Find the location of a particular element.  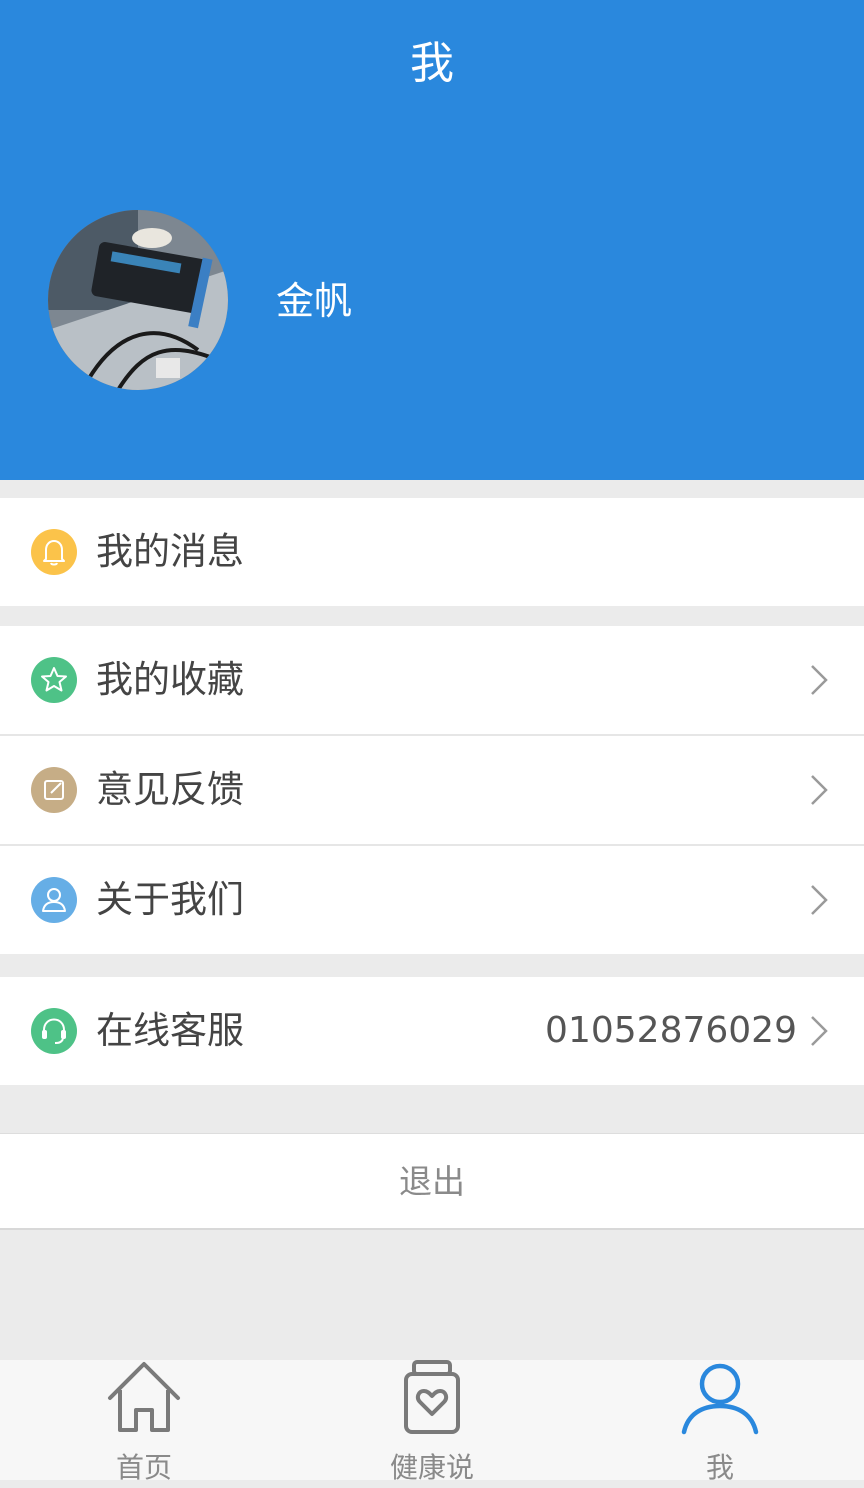

username: 金帆 is located at coordinates (314, 301).